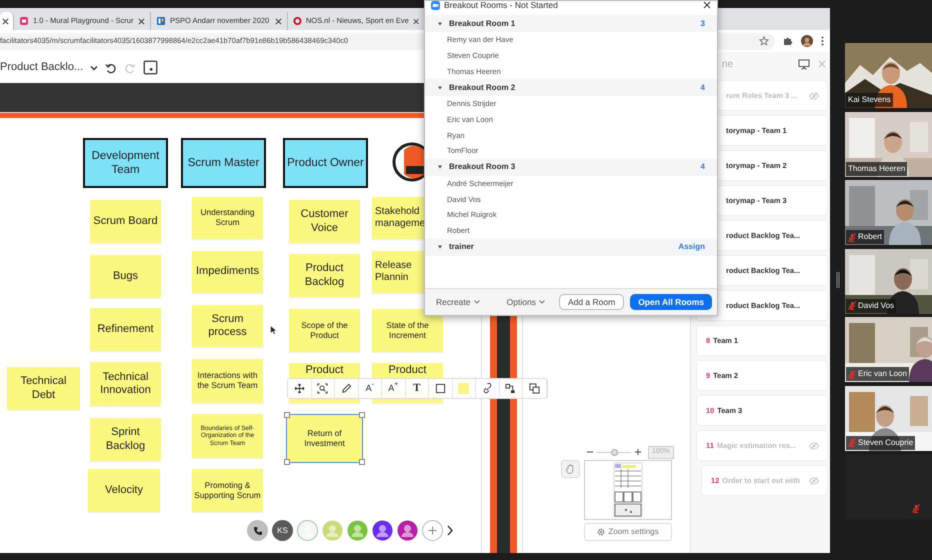  Describe the element at coordinates (325, 163) in the screenshot. I see `role-header: Product Owner` at that location.